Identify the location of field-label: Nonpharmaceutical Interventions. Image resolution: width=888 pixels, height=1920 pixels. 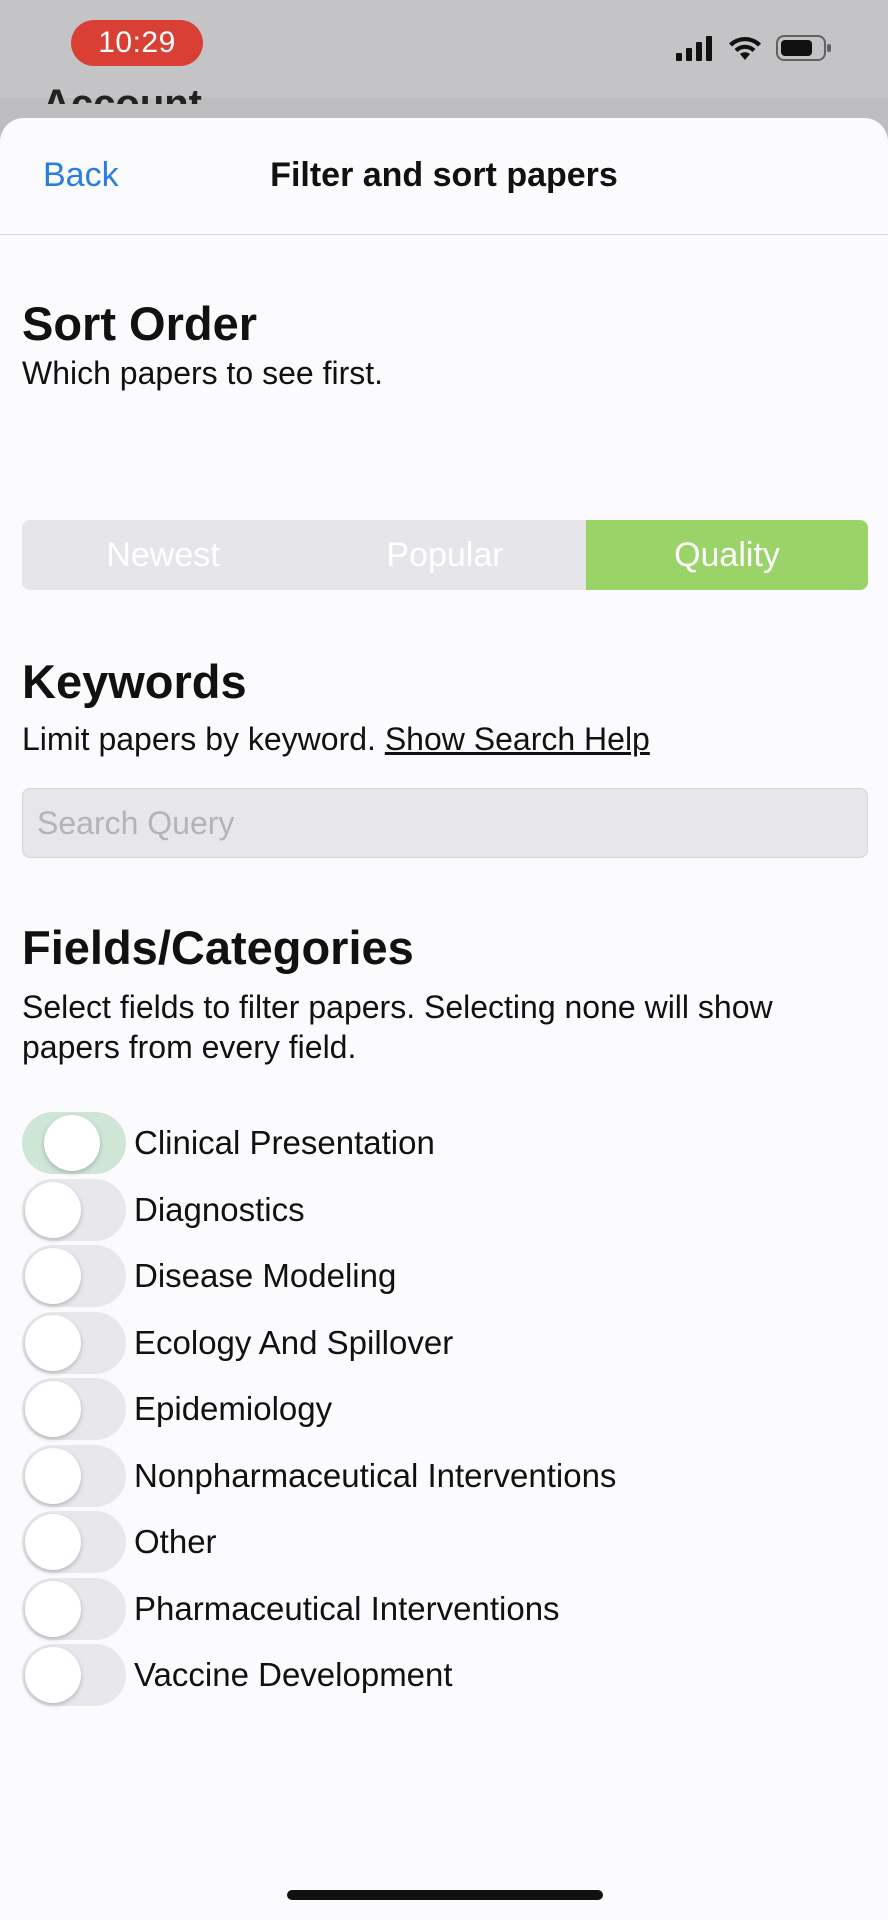
(375, 1475).